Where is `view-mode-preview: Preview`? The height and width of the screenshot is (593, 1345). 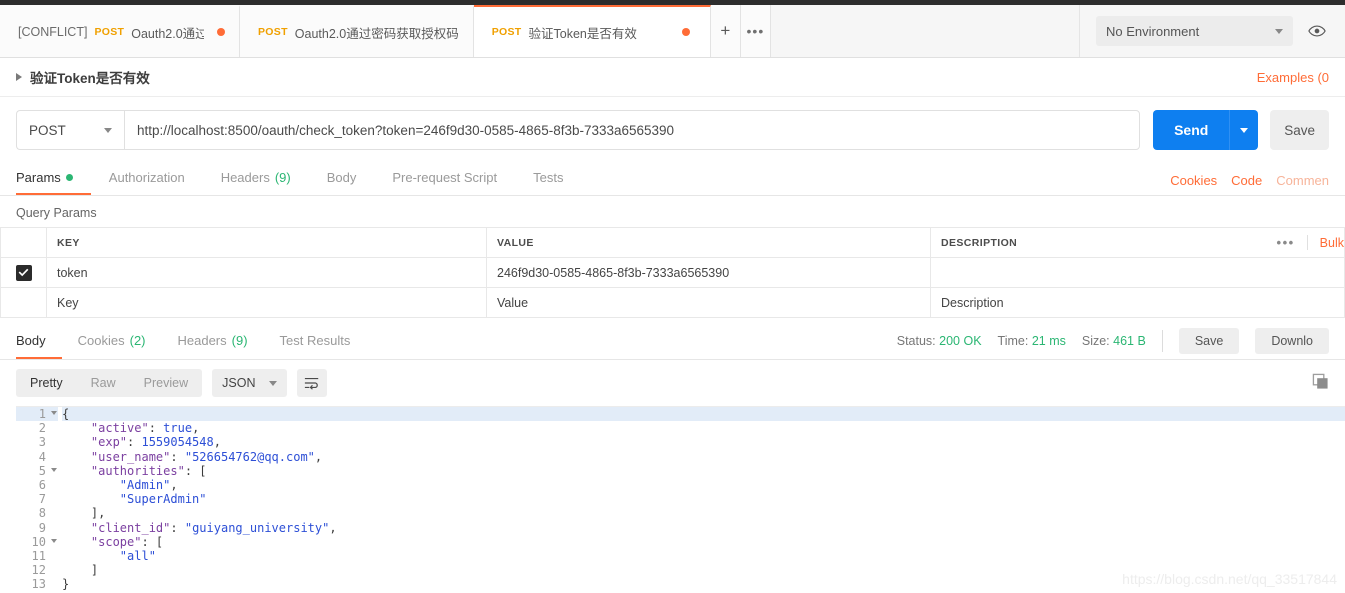
view-mode-preview: Preview is located at coordinates (166, 383).